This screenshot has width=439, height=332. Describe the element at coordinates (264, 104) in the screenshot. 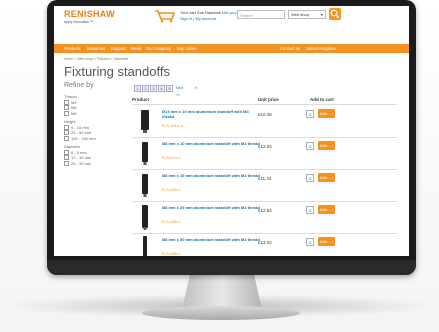

I see `divider` at that location.